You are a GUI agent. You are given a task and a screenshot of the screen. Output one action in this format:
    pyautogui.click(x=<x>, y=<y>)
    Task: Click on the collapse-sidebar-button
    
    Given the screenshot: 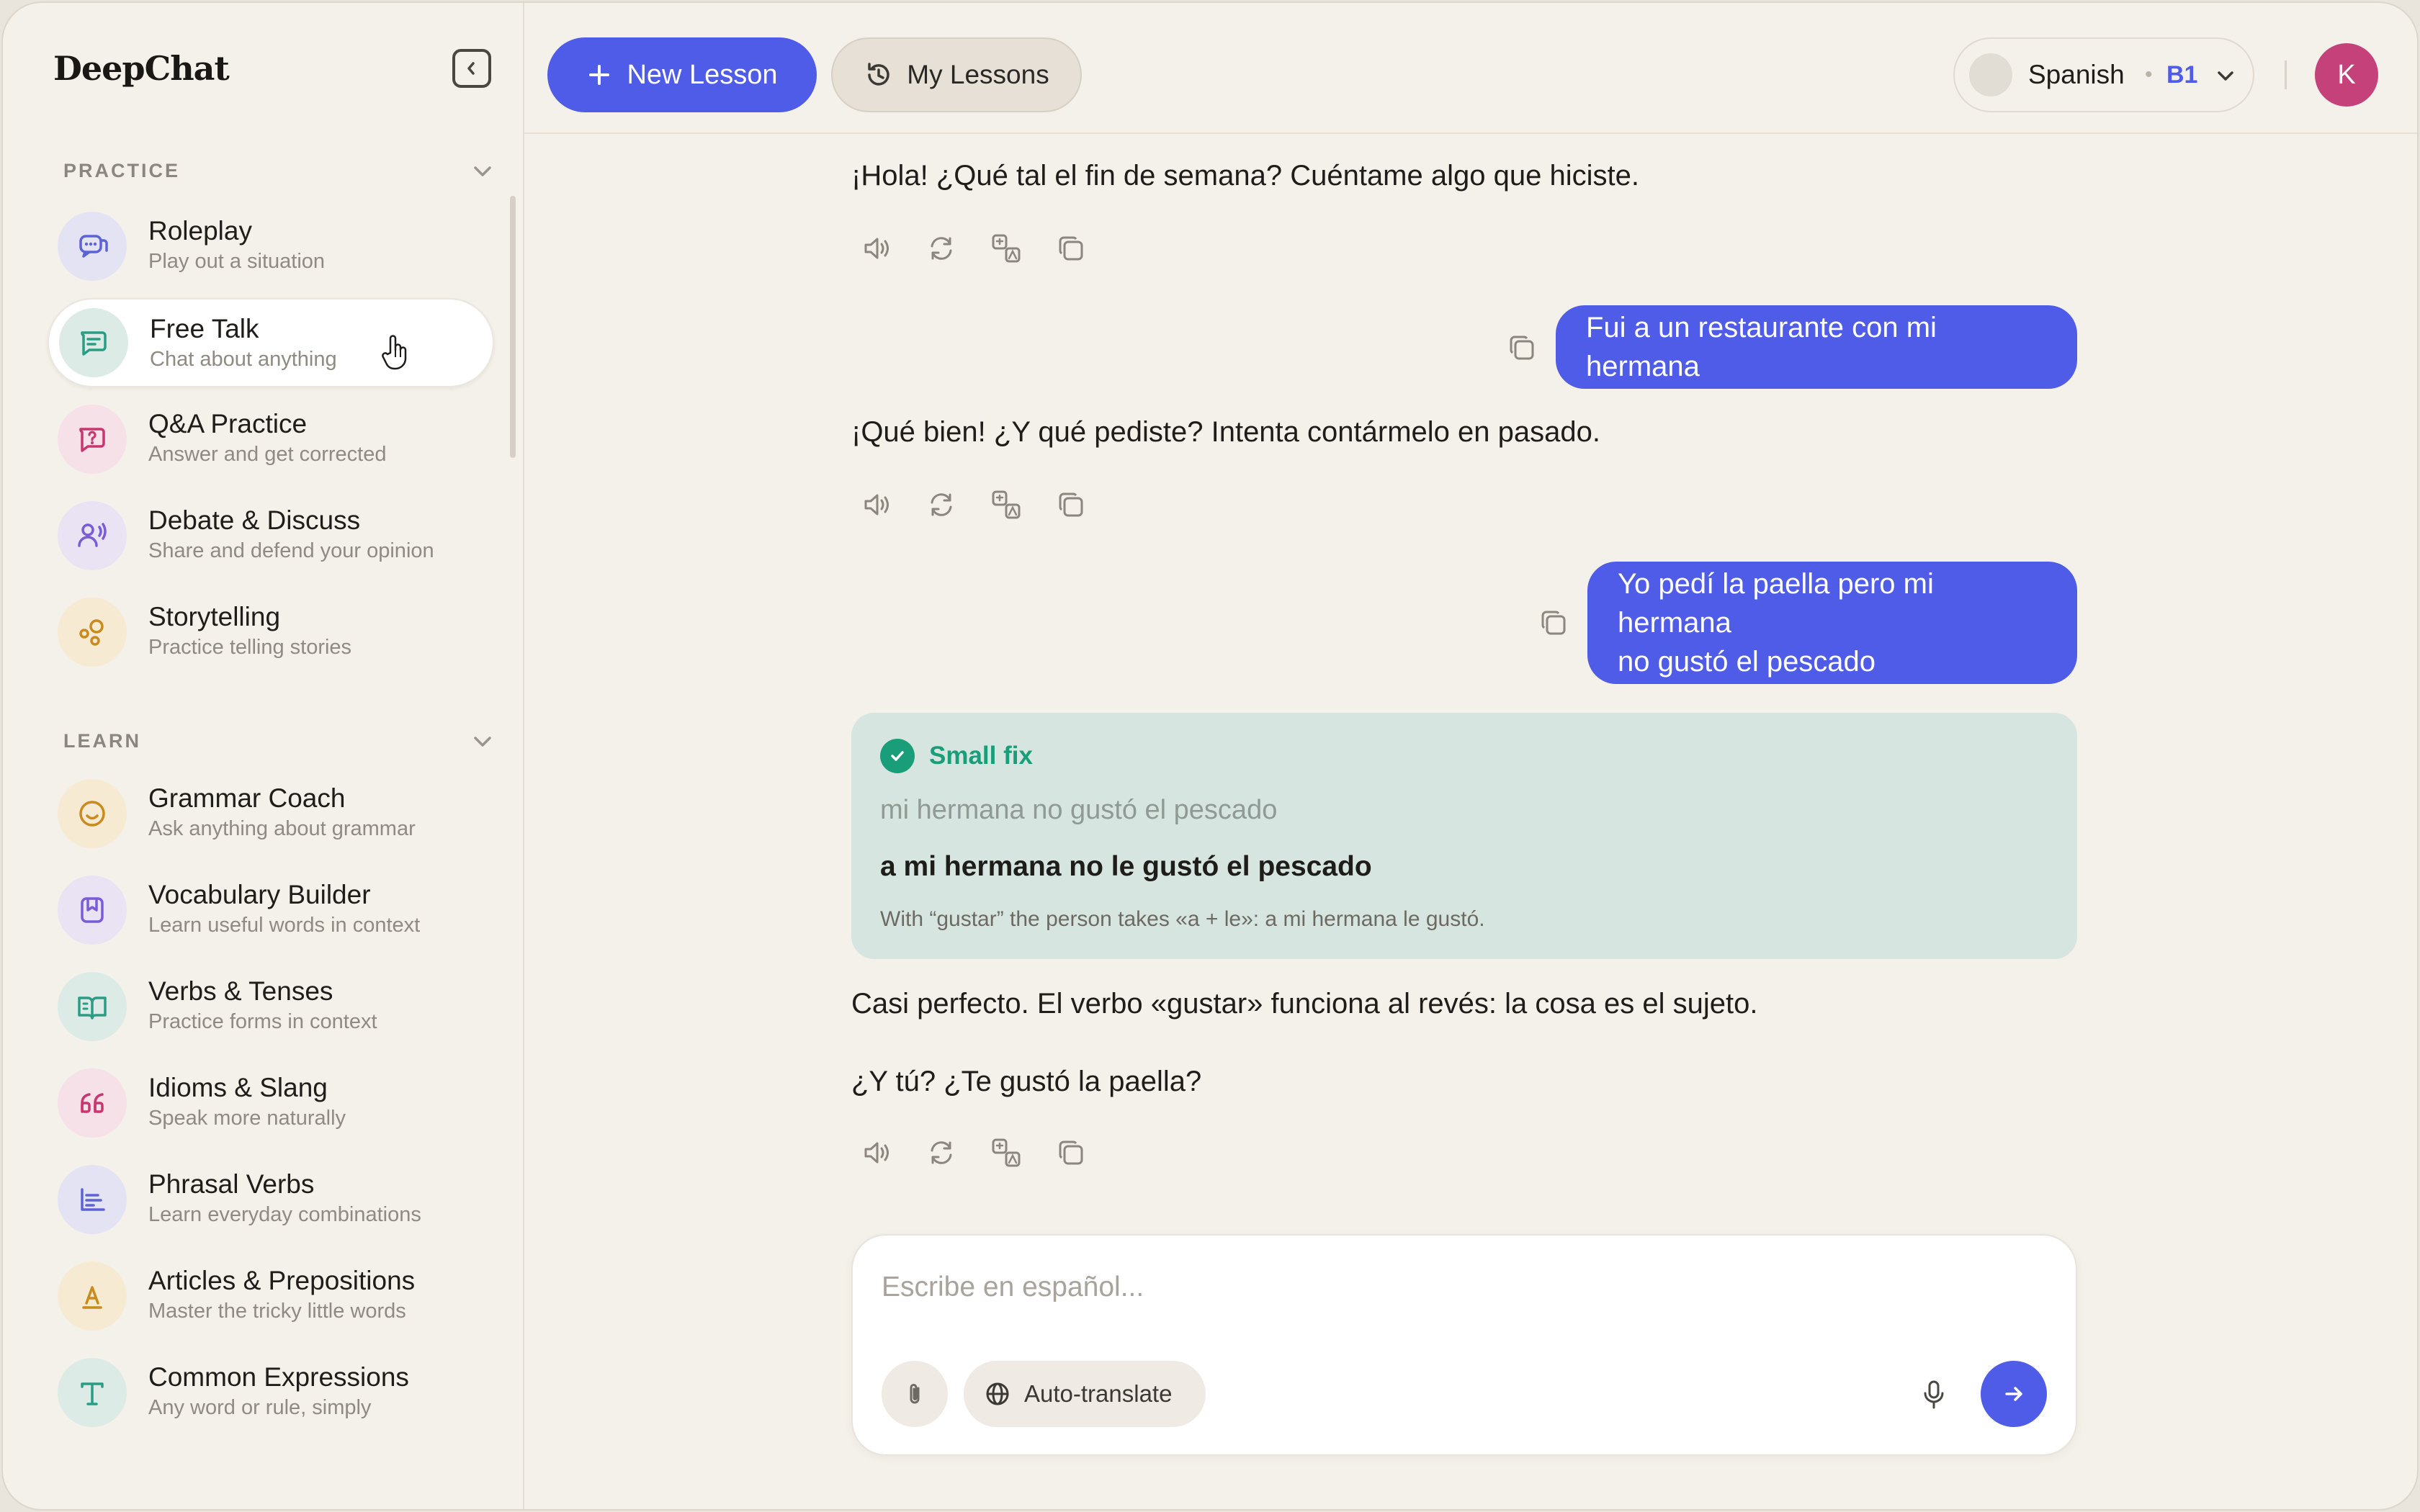 What is the action you would take?
    pyautogui.click(x=471, y=68)
    